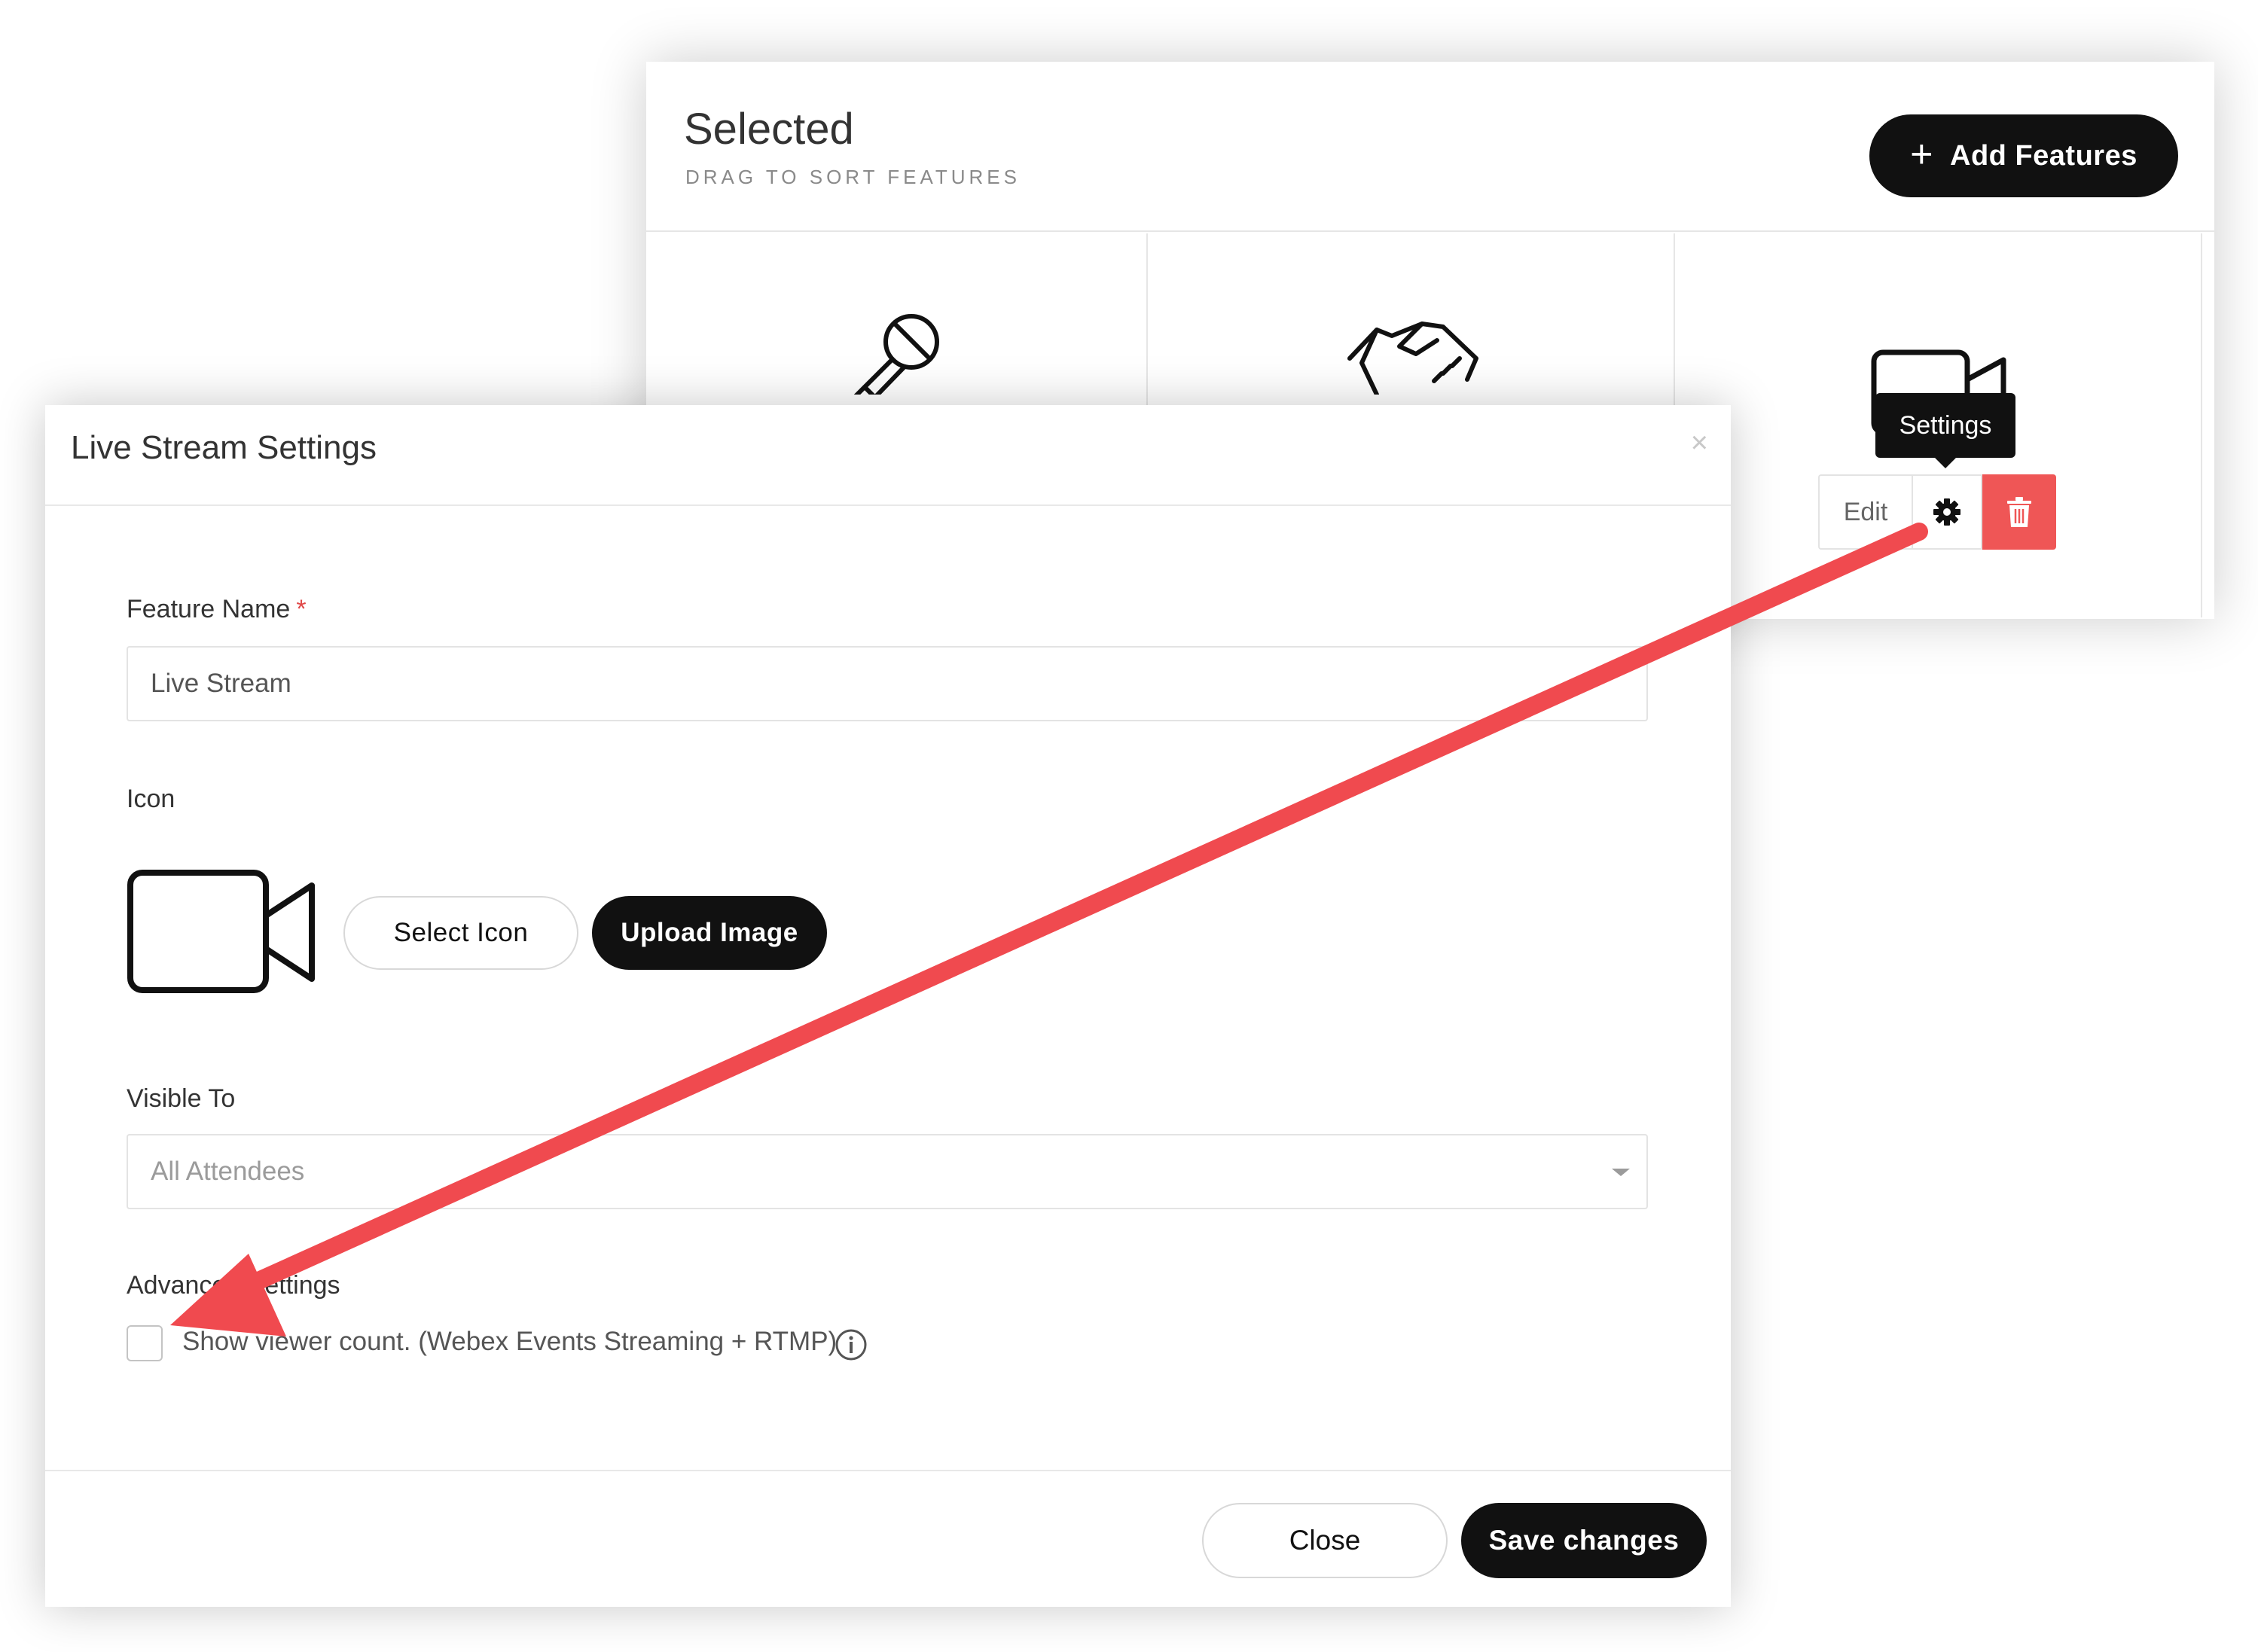 The height and width of the screenshot is (1652, 2258). Describe the element at coordinates (224, 447) in the screenshot. I see `modal-title: Live Stream Settings` at that location.